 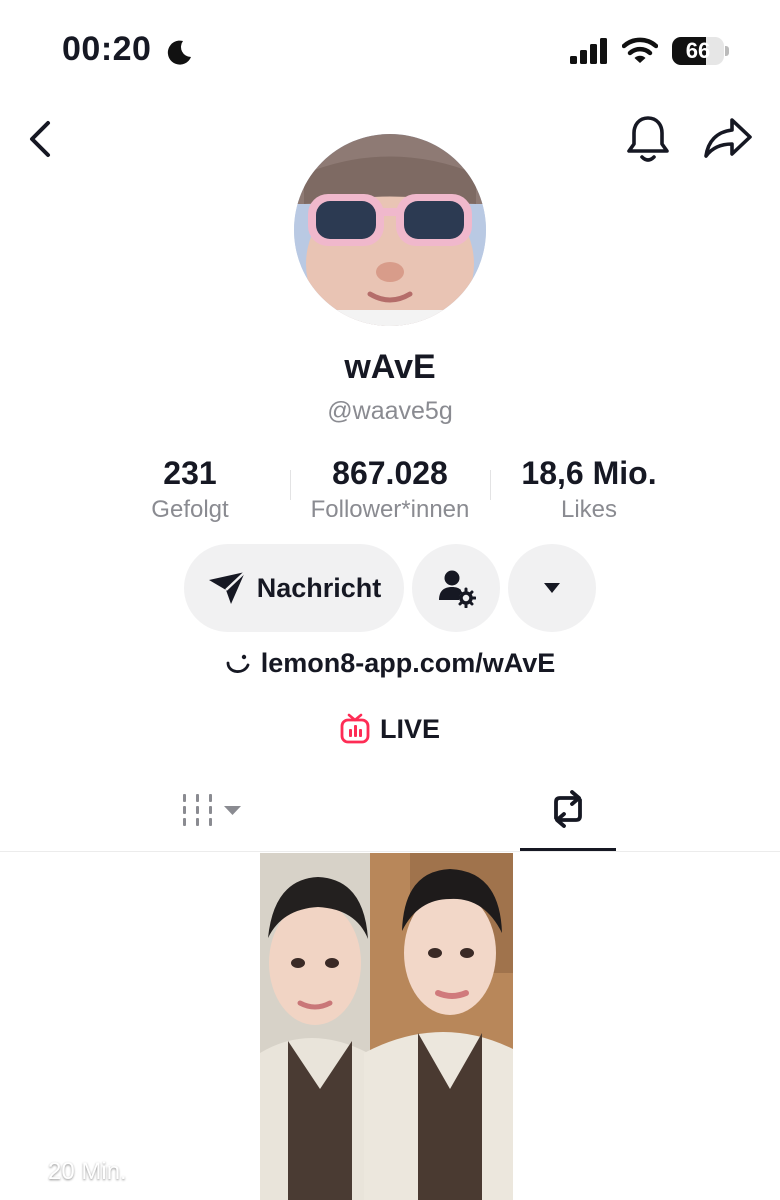 I want to click on share-button, so click(x=728, y=138).